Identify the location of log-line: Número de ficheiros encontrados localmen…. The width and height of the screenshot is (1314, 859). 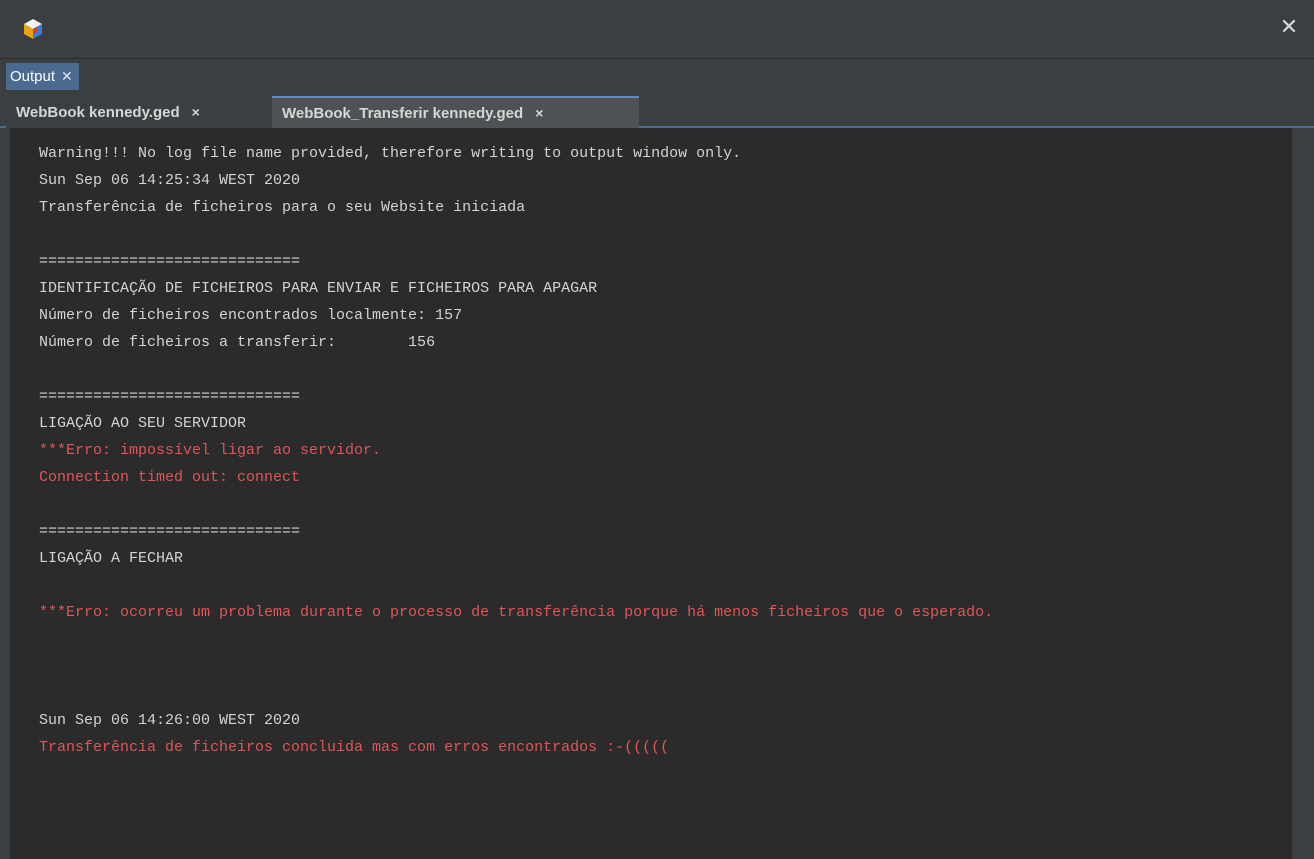
(251, 315).